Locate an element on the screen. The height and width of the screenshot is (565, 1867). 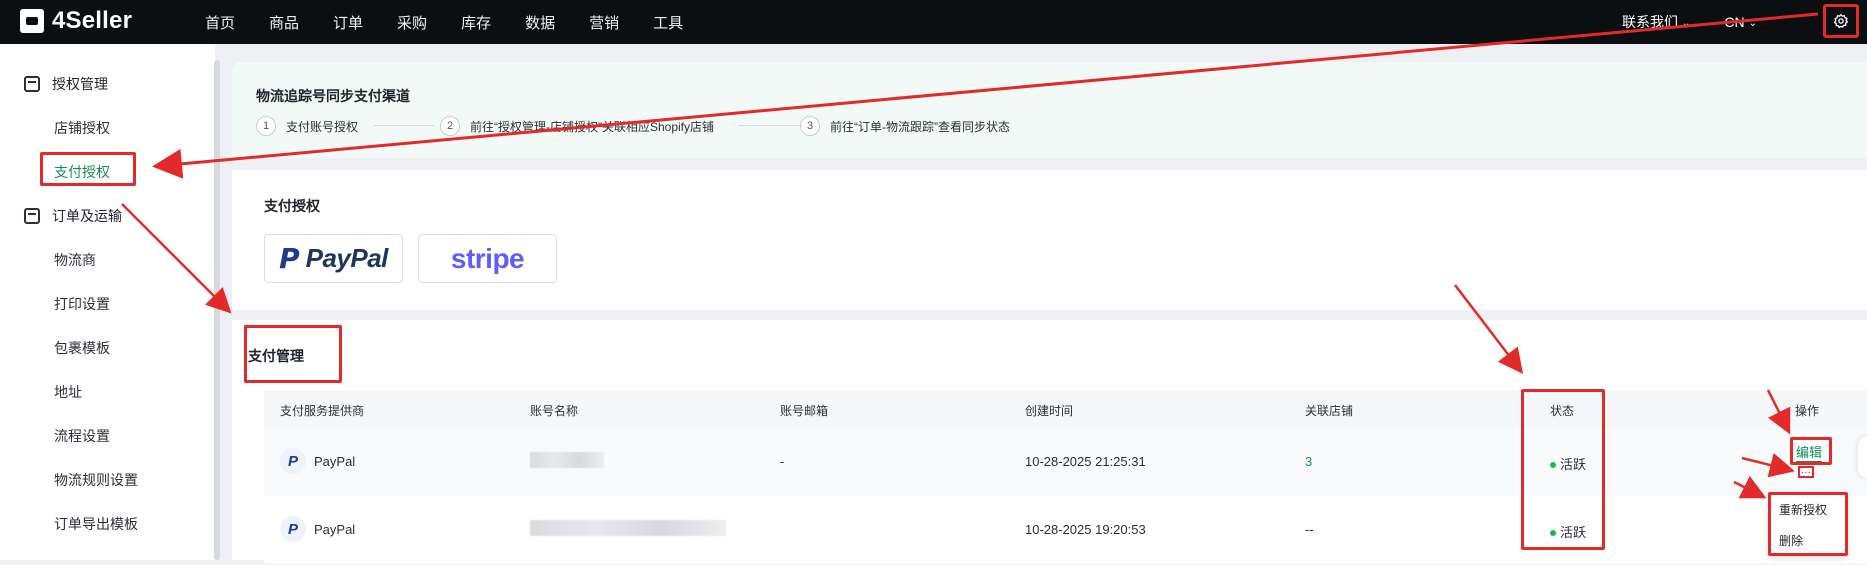
guide-step-2: 2 前往“授权管理-店铺授权”关联相应Shopify店铺 is located at coordinates (577, 126).